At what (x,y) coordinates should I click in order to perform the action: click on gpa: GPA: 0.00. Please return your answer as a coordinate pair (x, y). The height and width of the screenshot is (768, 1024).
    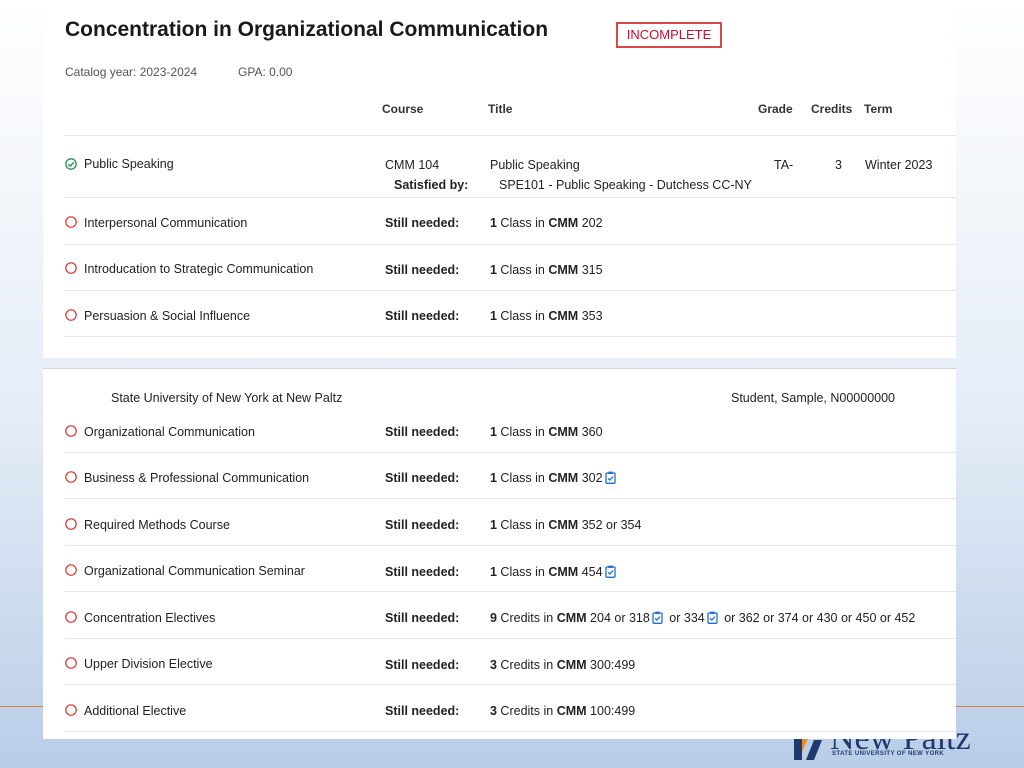
    Looking at the image, I should click on (265, 72).